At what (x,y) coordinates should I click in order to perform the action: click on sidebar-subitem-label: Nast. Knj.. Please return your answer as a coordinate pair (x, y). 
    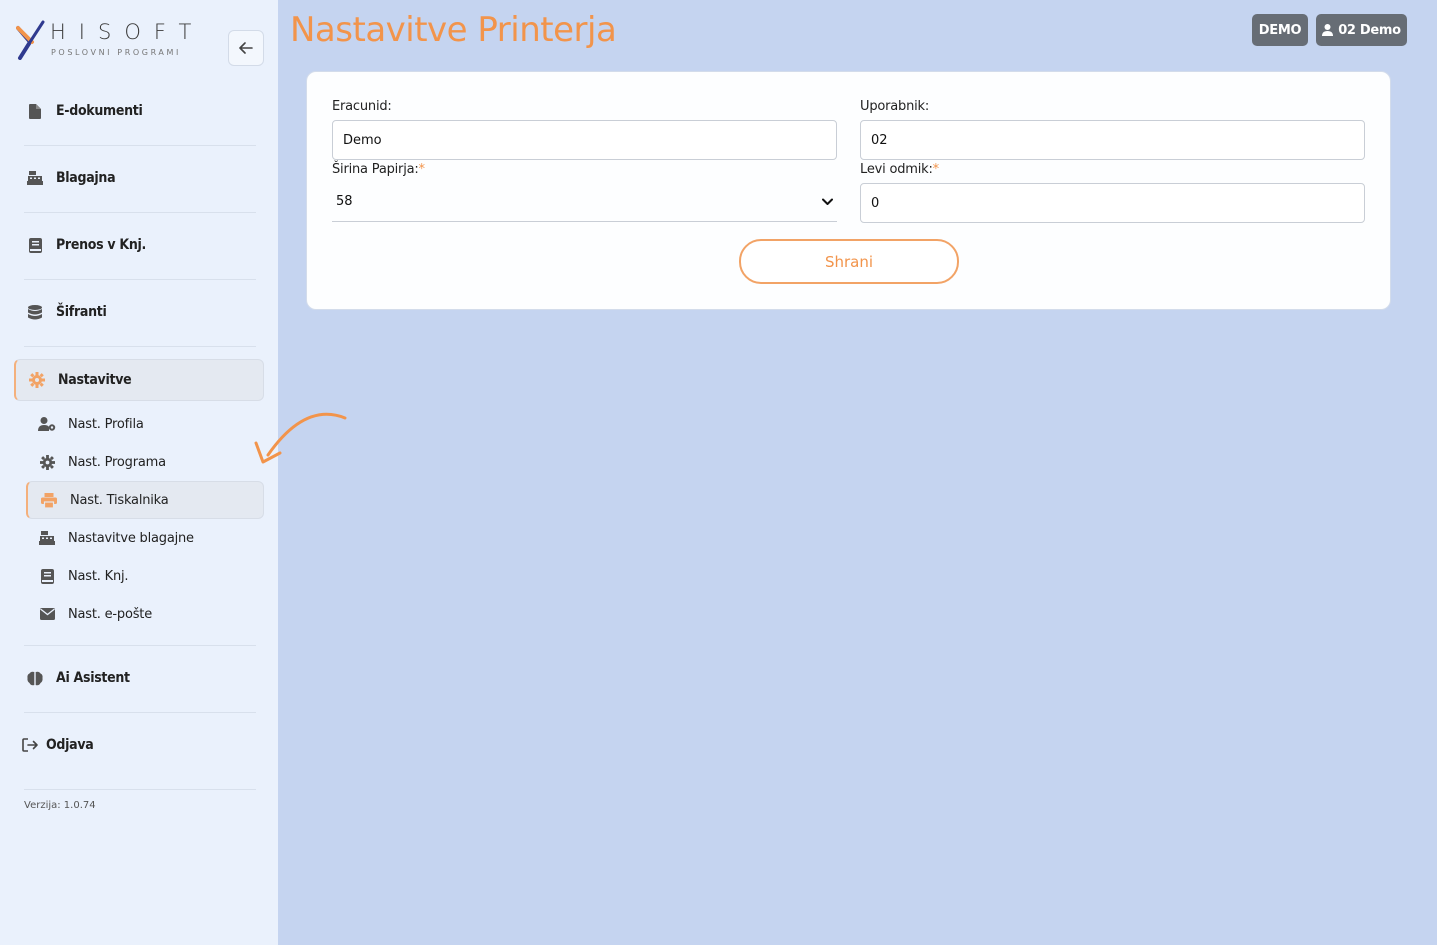
    Looking at the image, I should click on (98, 576).